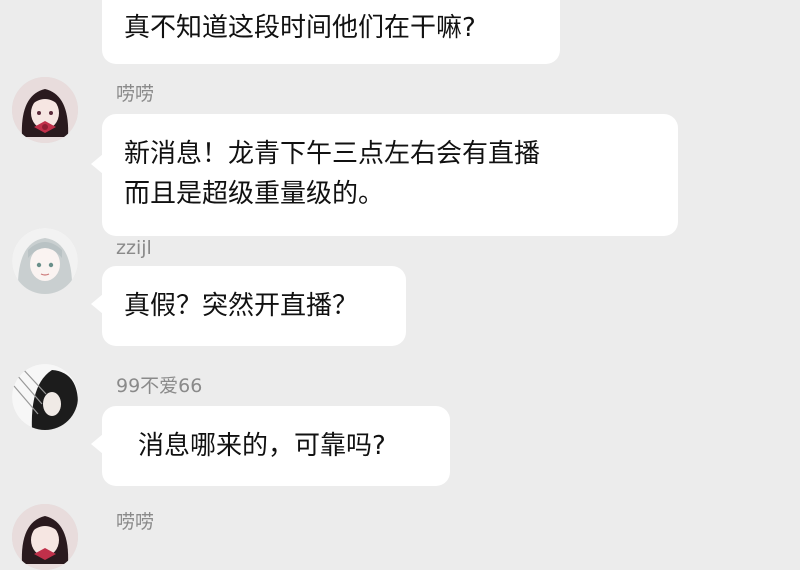 Image resolution: width=800 pixels, height=570 pixels. Describe the element at coordinates (332, 154) in the screenshot. I see `message-text-line: 新消息！龙青下午三点左右会有直播` at that location.